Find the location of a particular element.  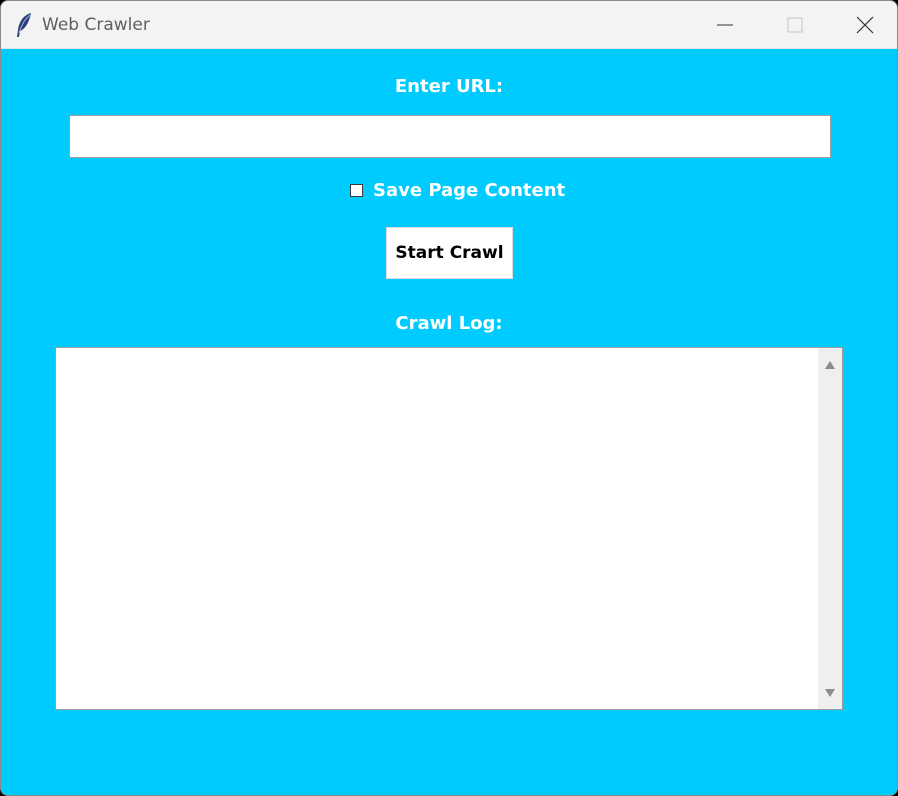

save-content-option: Save Page Content is located at coordinates (457, 190).